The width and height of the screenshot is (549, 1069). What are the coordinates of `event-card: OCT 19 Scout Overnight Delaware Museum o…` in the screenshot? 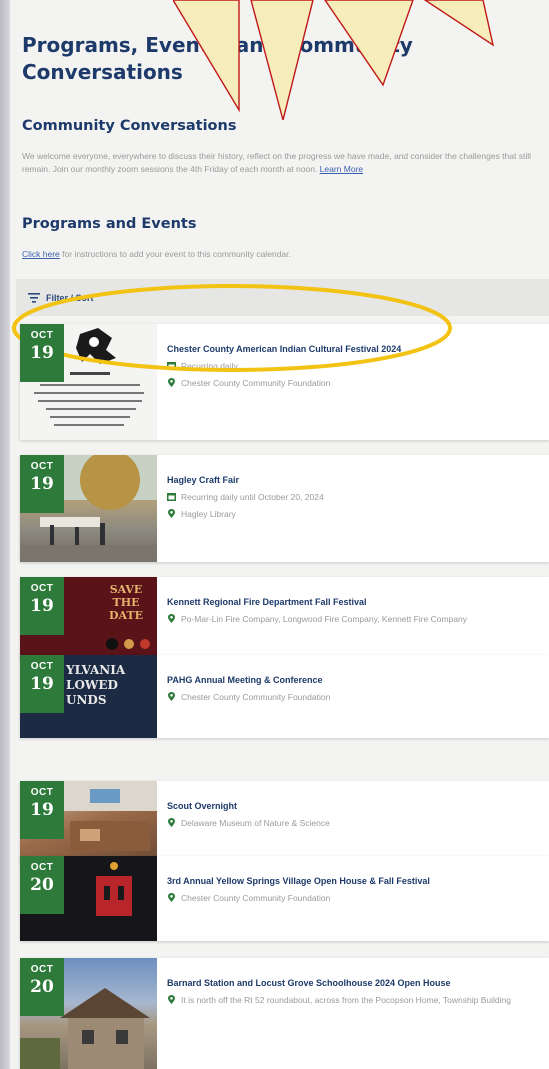 It's located at (284, 822).